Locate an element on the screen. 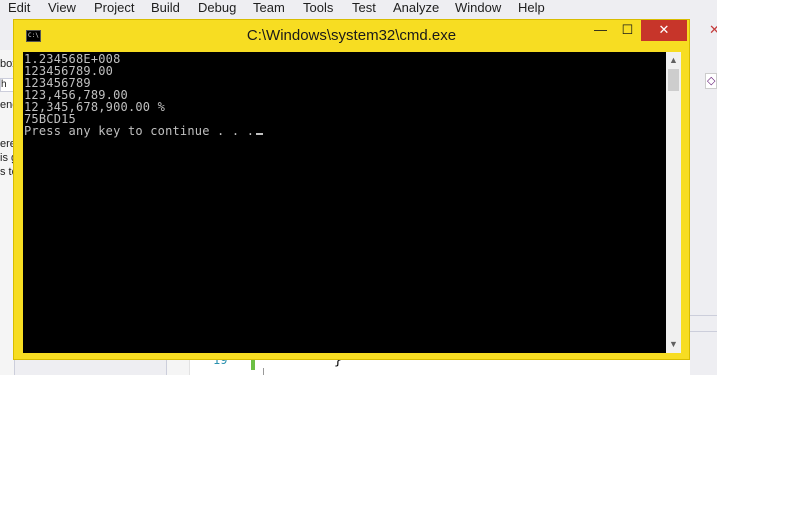 This screenshot has width=809, height=529. panel-search-box: h T is located at coordinates (7, 85).